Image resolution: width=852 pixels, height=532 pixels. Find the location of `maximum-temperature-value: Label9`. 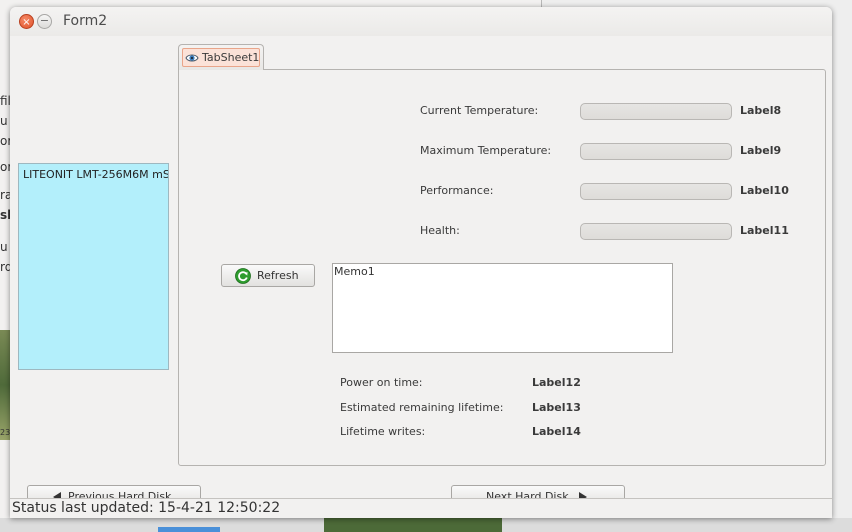

maximum-temperature-value: Label9 is located at coordinates (761, 150).